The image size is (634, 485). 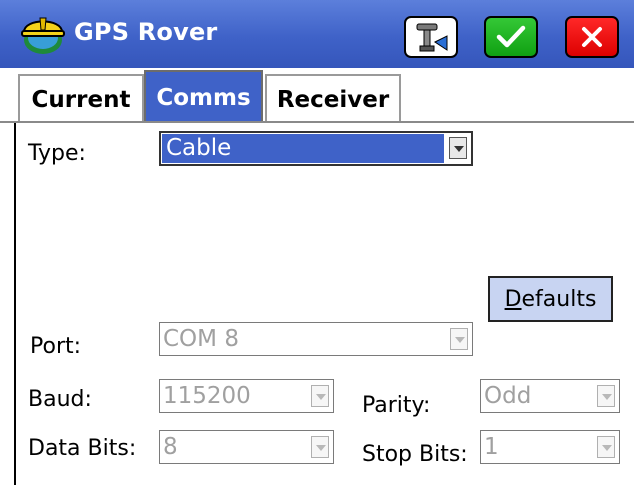 I want to click on parity-dropdown: Odd, so click(x=550, y=396).